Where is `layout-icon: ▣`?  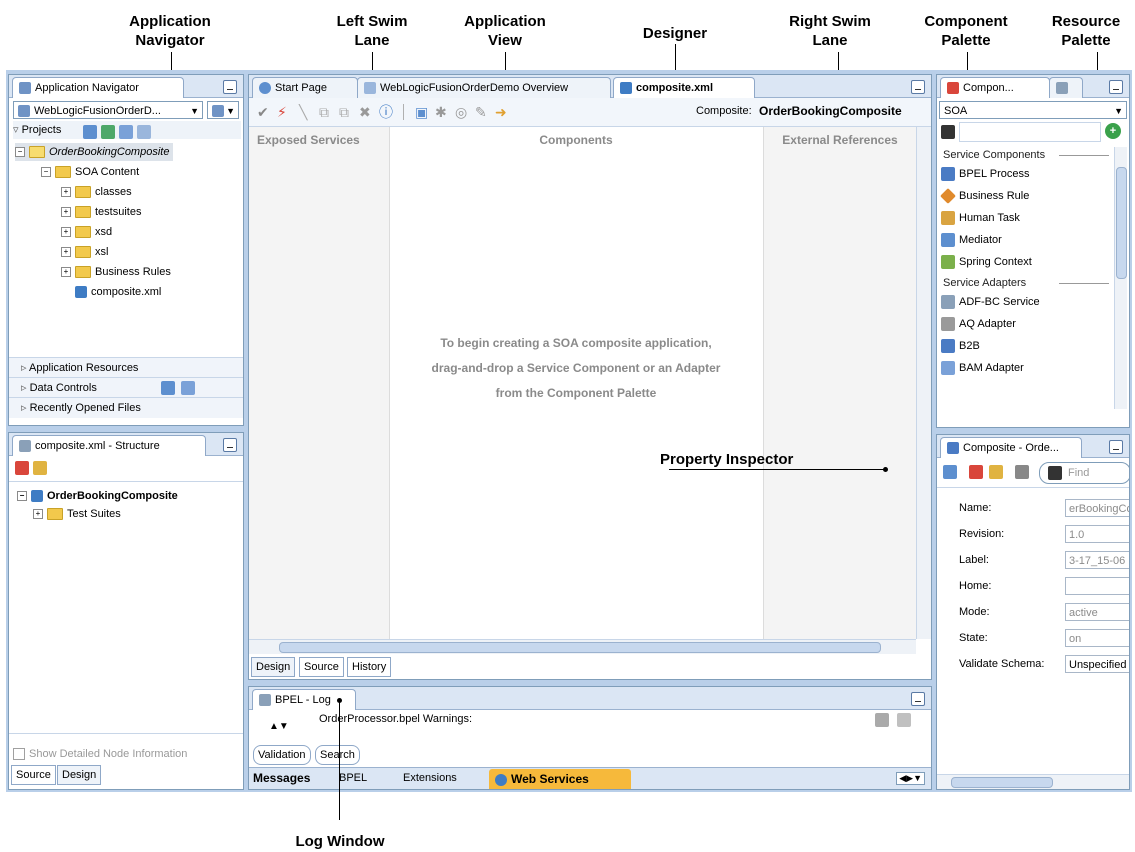 layout-icon: ▣ is located at coordinates (421, 112).